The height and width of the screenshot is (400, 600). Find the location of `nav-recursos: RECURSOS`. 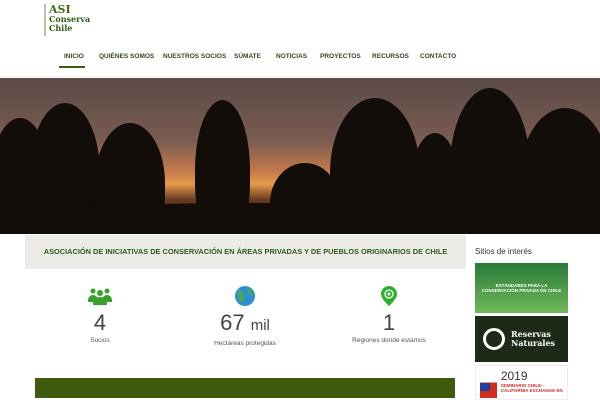

nav-recursos: RECURSOS is located at coordinates (390, 56).